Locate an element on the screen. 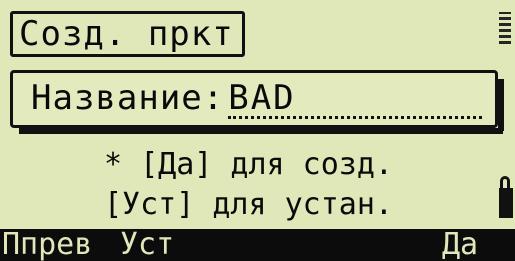 This screenshot has width=515, height=261. lock-body is located at coordinates (506, 203).